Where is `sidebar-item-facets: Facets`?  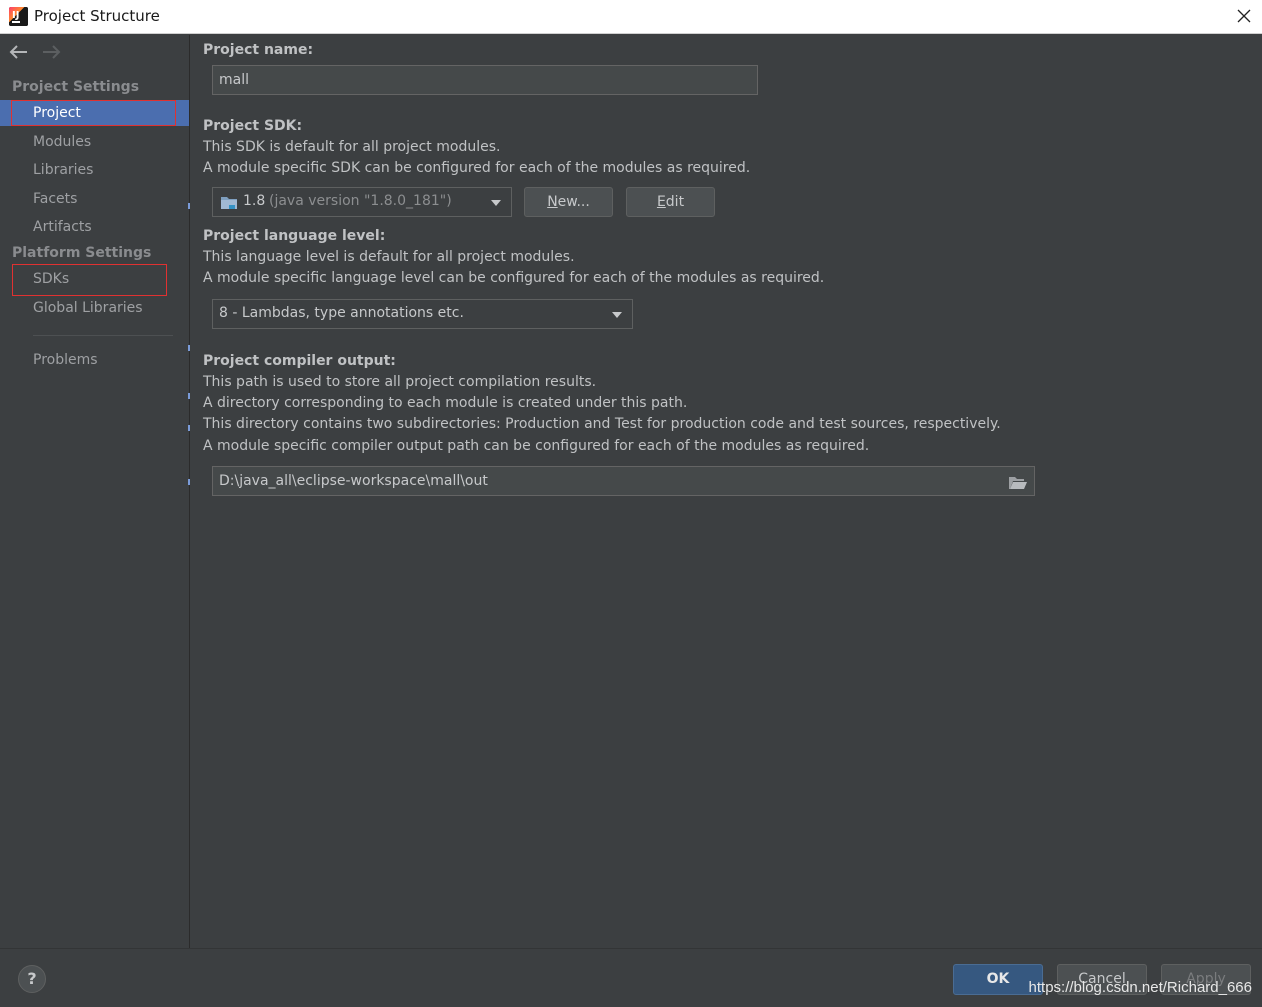 sidebar-item-facets: Facets is located at coordinates (94, 199).